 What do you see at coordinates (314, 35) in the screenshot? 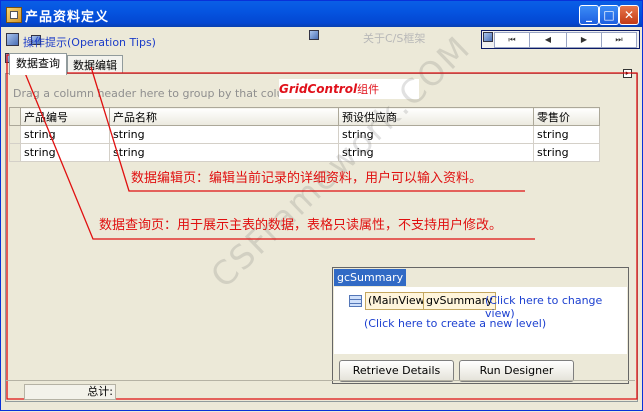
I see `about-icon` at bounding box center [314, 35].